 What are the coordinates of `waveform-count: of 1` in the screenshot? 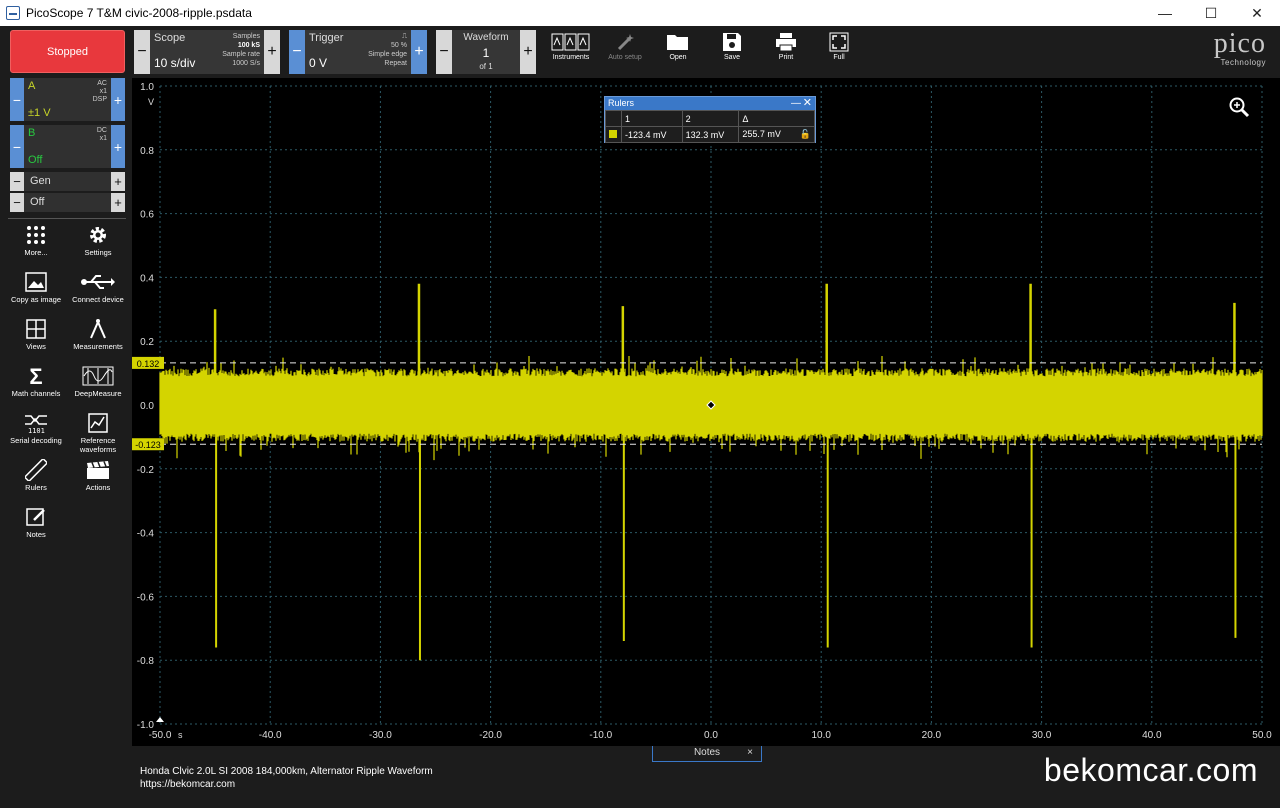 It's located at (486, 66).